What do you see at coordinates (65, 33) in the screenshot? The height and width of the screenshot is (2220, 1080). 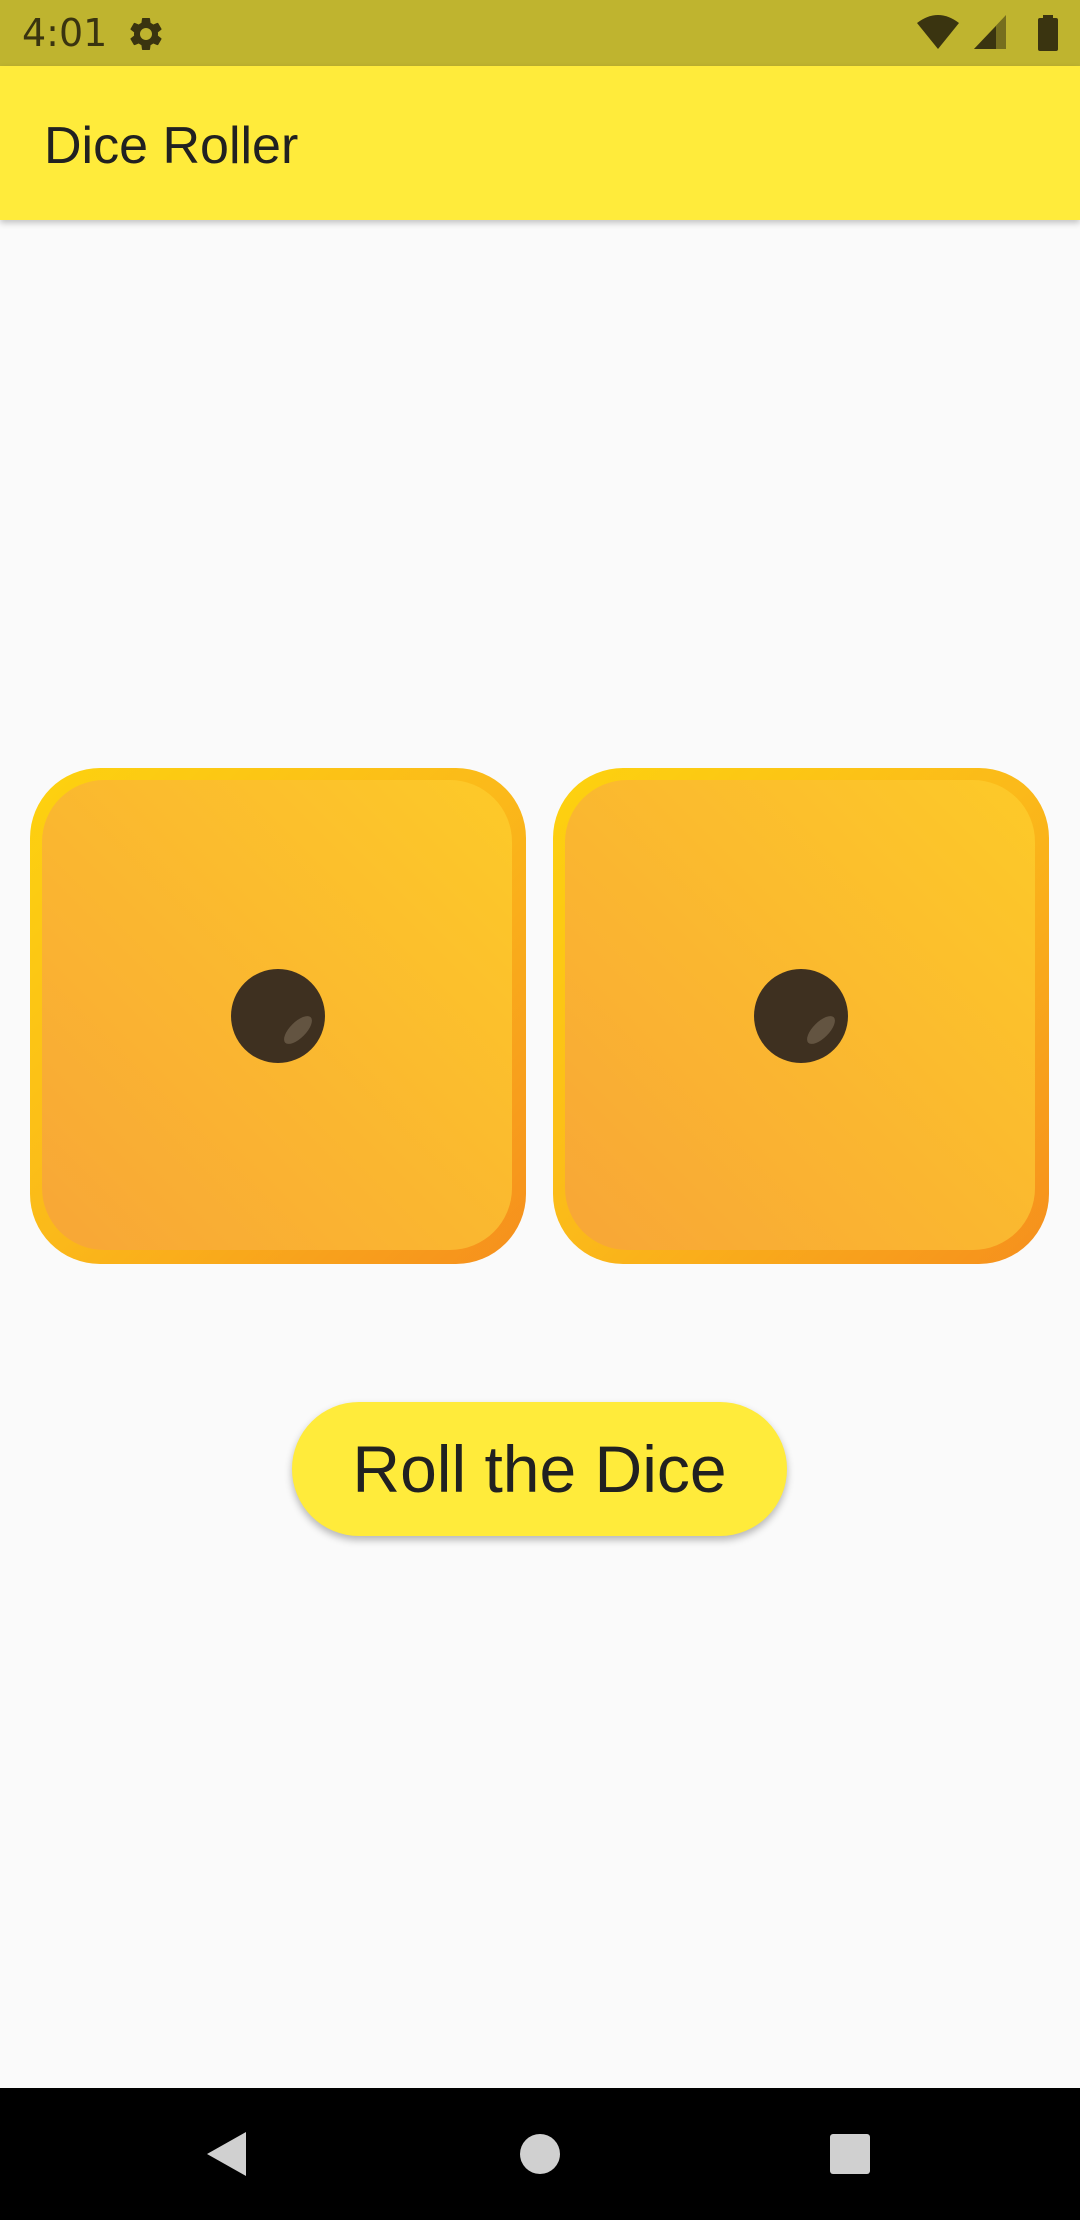 I see `status-time: 4:01` at bounding box center [65, 33].